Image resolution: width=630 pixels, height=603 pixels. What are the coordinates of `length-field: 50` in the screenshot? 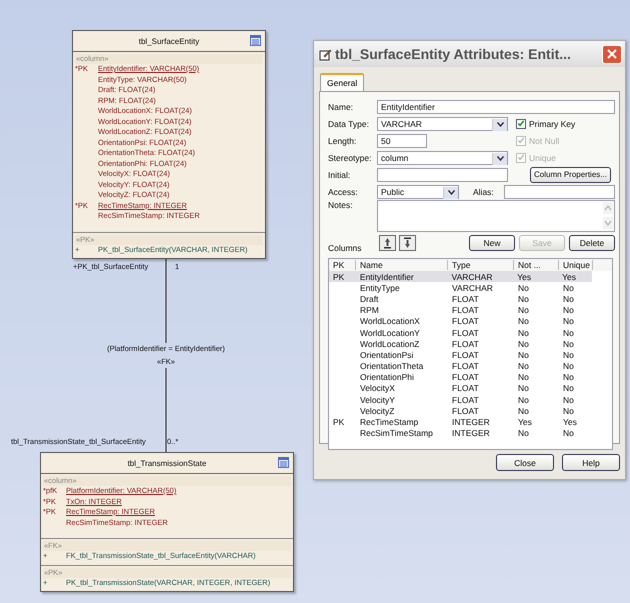 It's located at (402, 141).